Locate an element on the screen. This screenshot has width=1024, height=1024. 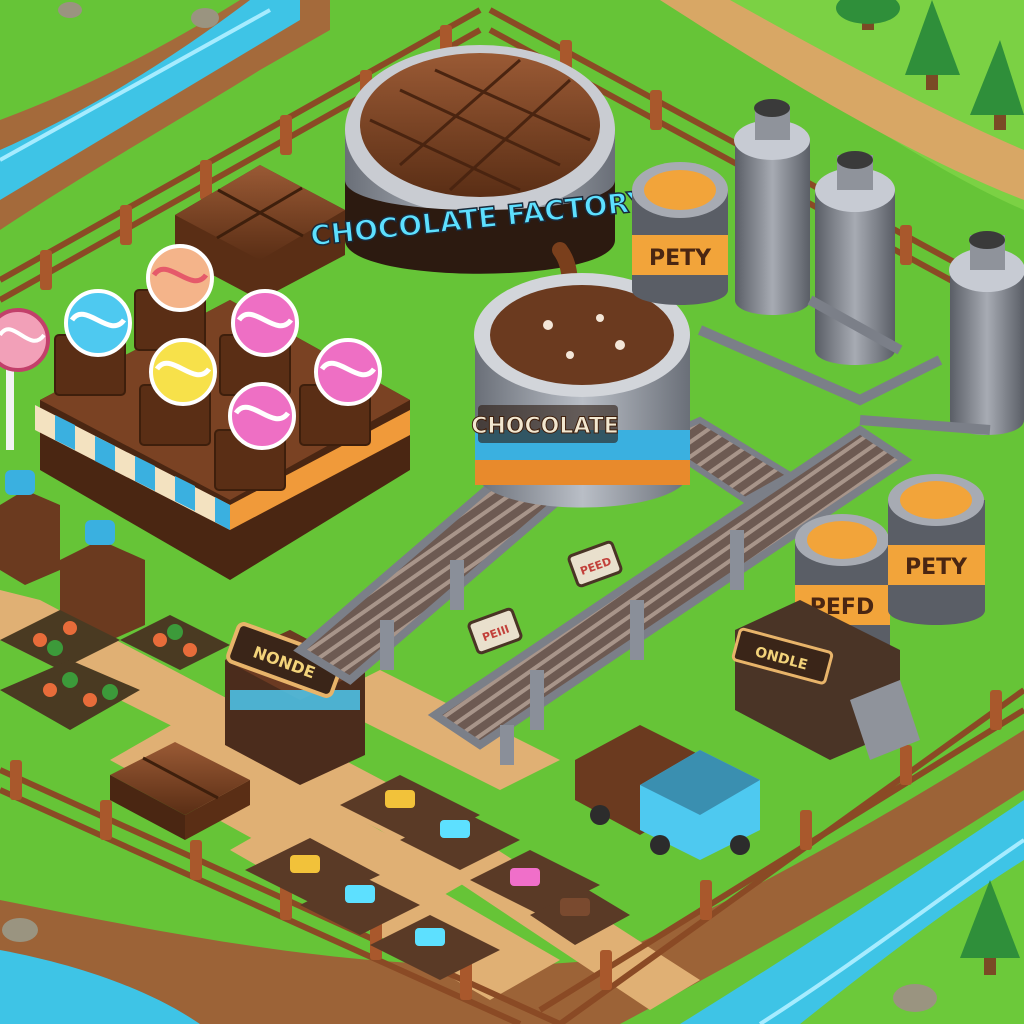
vat-label: CHOCOLATE is located at coordinates (544, 426).